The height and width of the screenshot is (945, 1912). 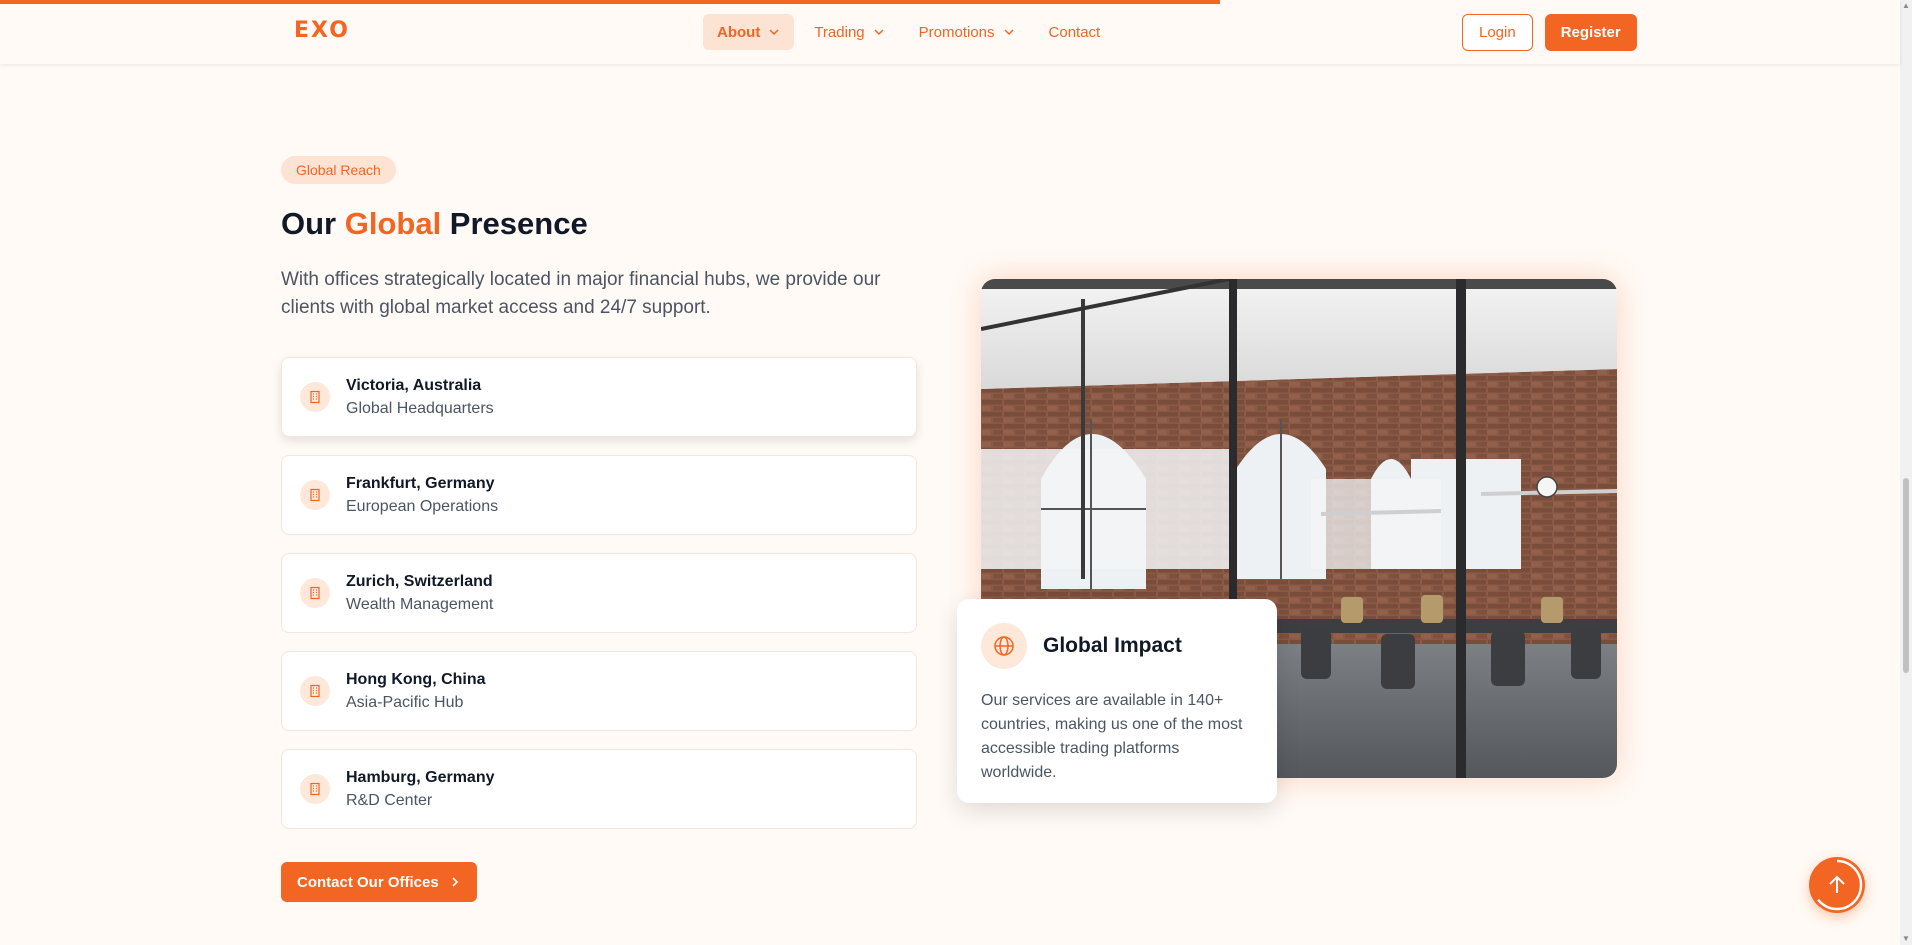 I want to click on section-heading: Our Global Presence, so click(x=434, y=224).